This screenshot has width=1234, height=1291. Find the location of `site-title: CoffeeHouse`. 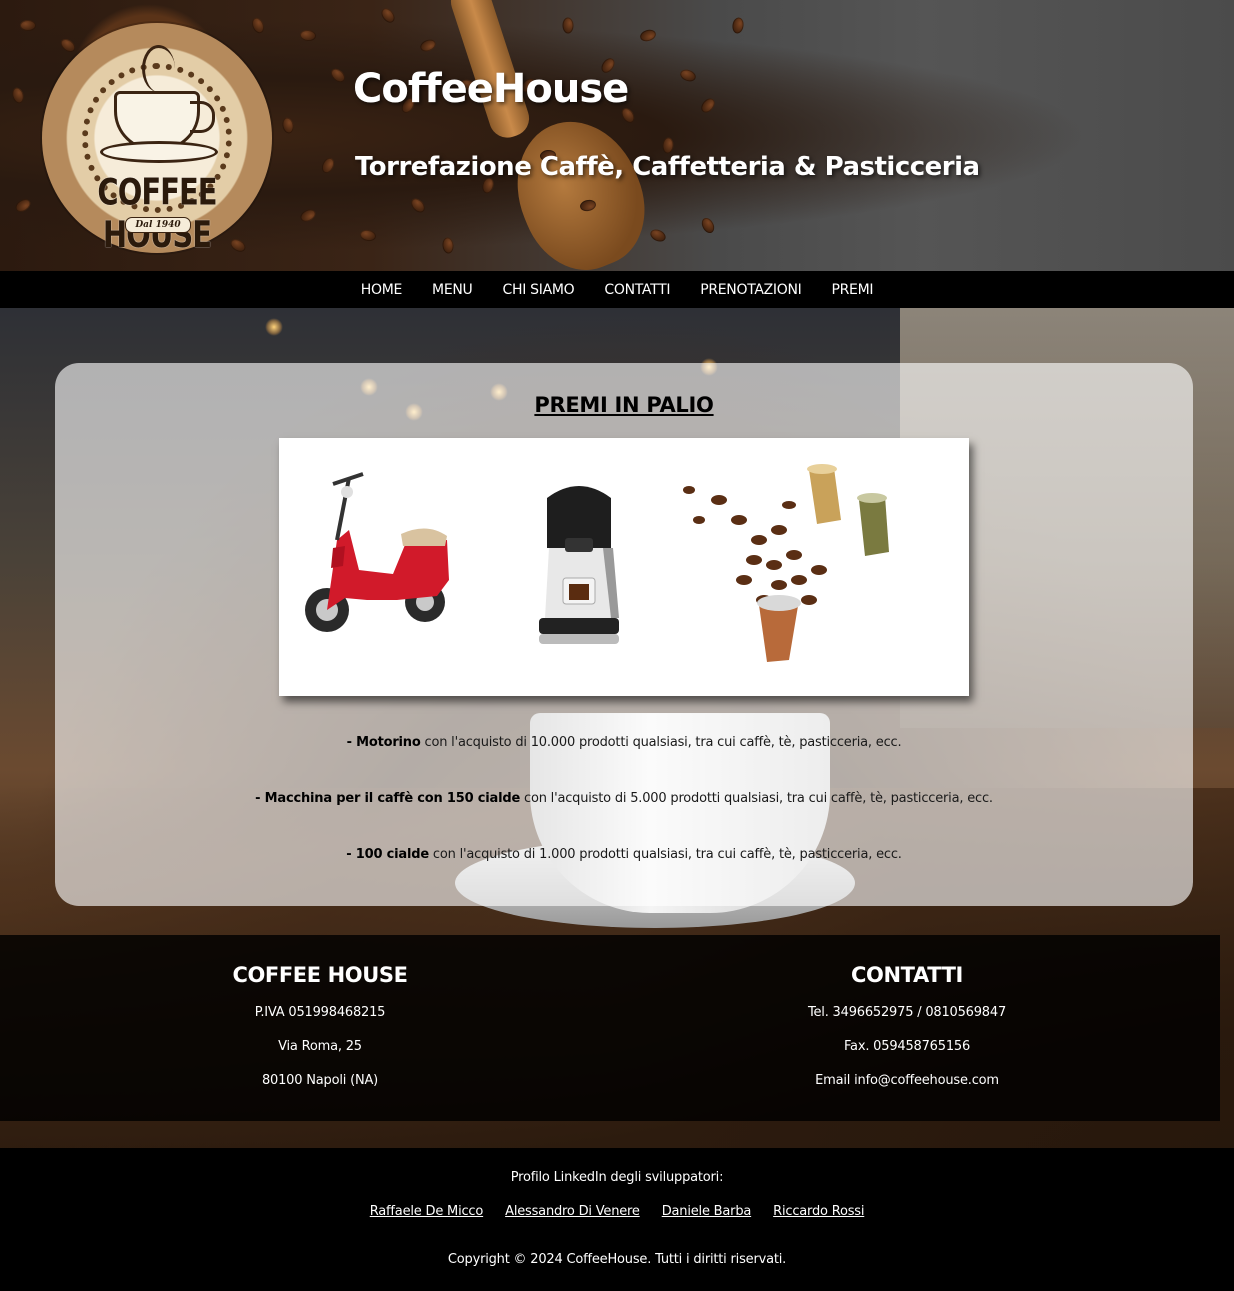

site-title: CoffeeHouse is located at coordinates (491, 89).